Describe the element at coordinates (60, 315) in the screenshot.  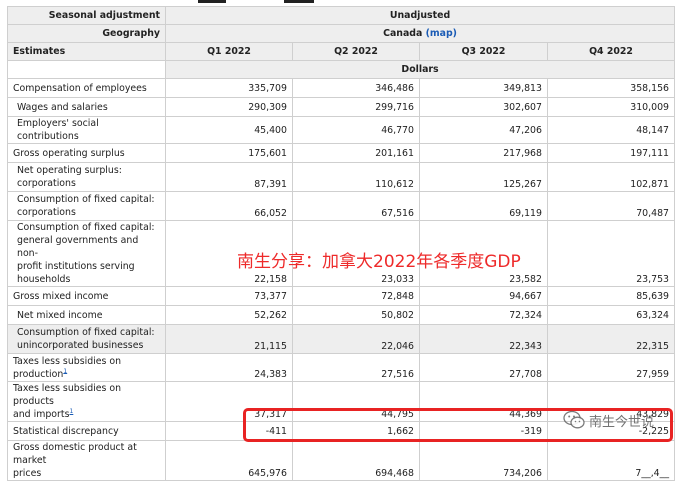
I see `row-label-text: Net mixed income` at that location.